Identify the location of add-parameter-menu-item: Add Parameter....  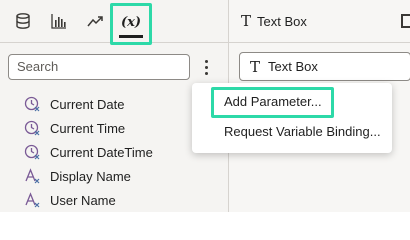
(292, 102).